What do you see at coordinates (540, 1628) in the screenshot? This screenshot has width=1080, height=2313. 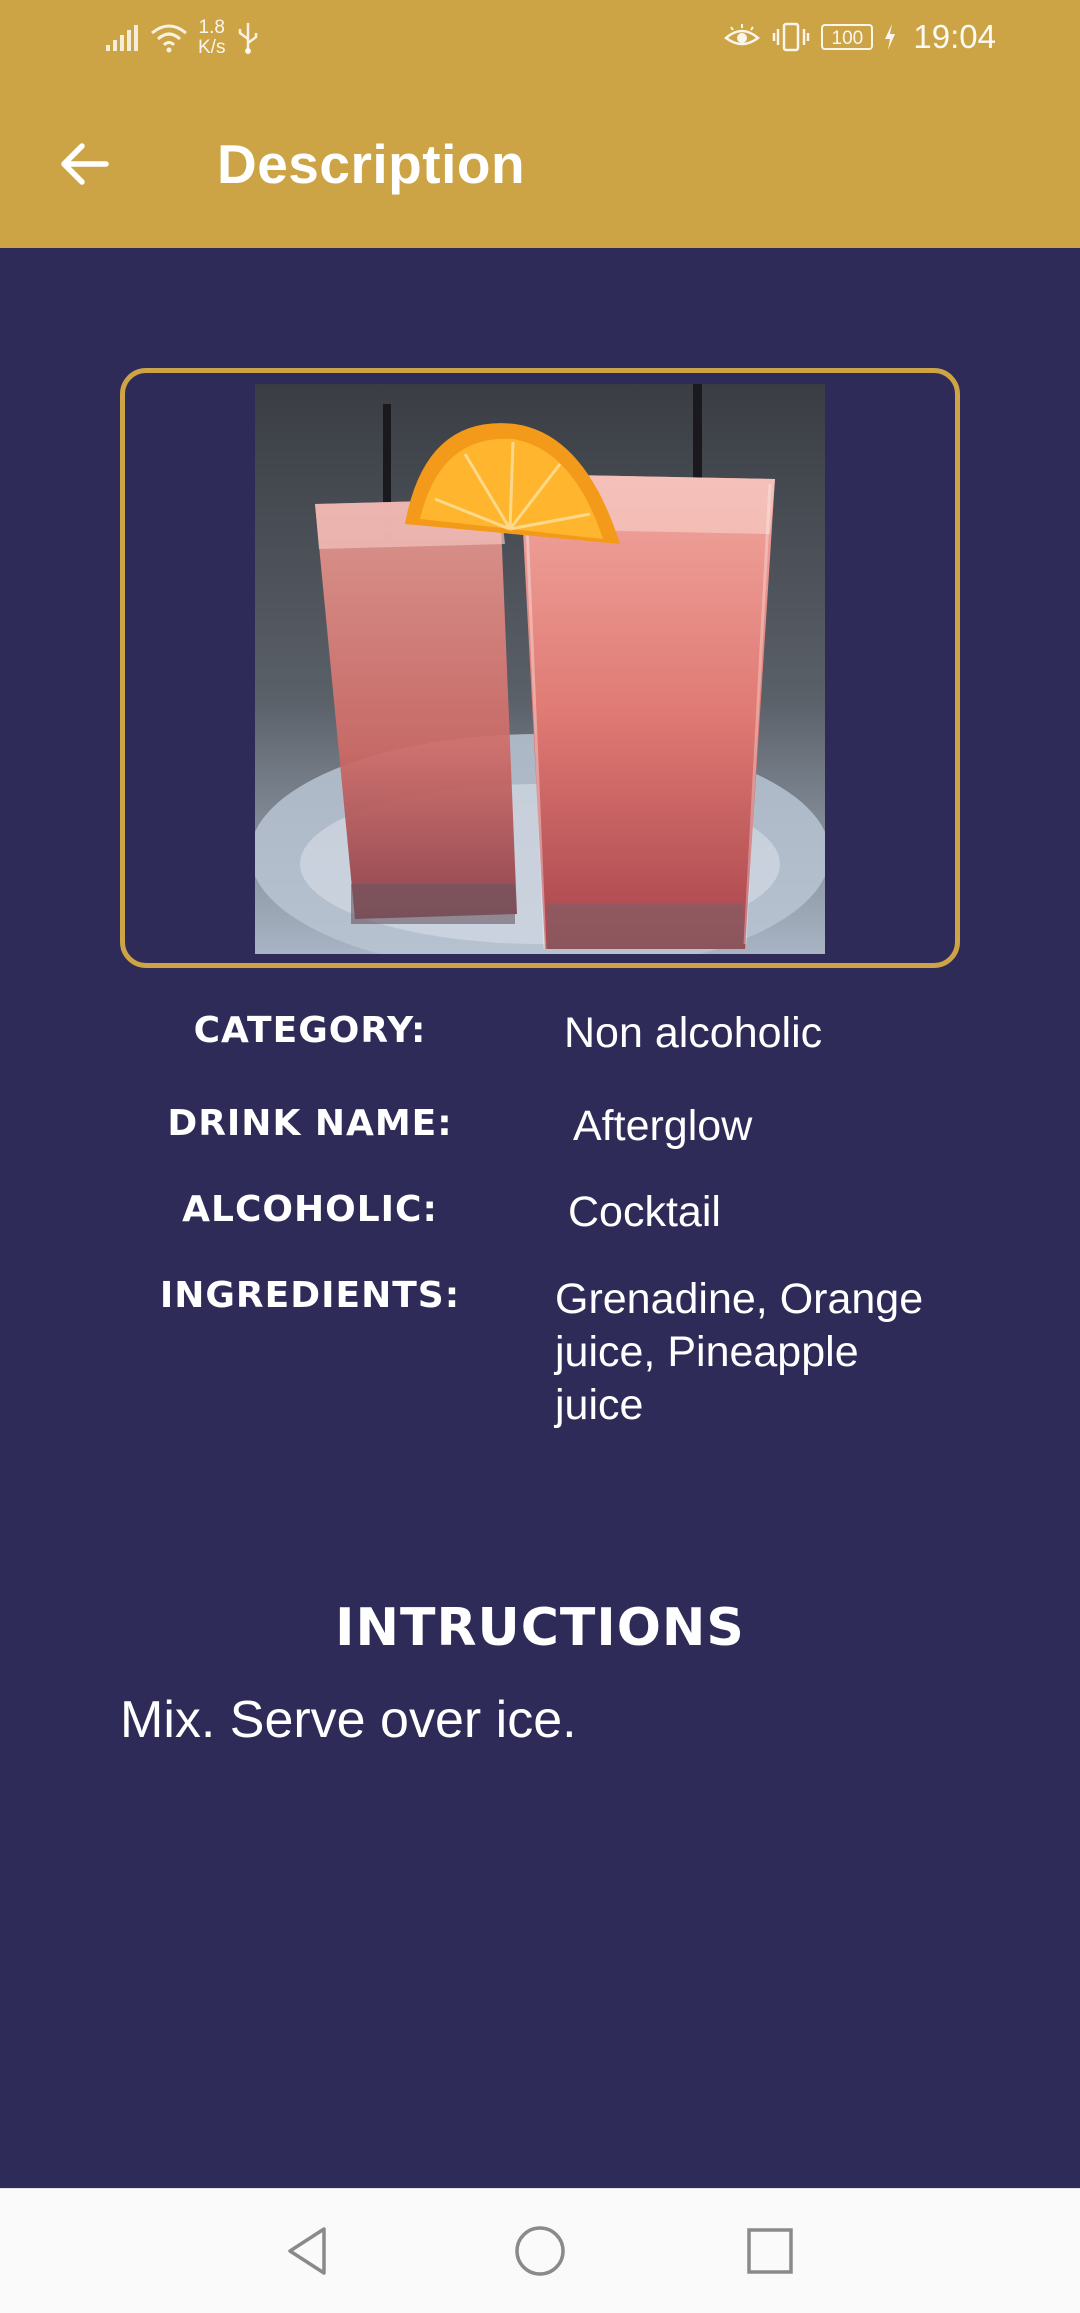 I see `instructions-title: INTRUCTIONS` at bounding box center [540, 1628].